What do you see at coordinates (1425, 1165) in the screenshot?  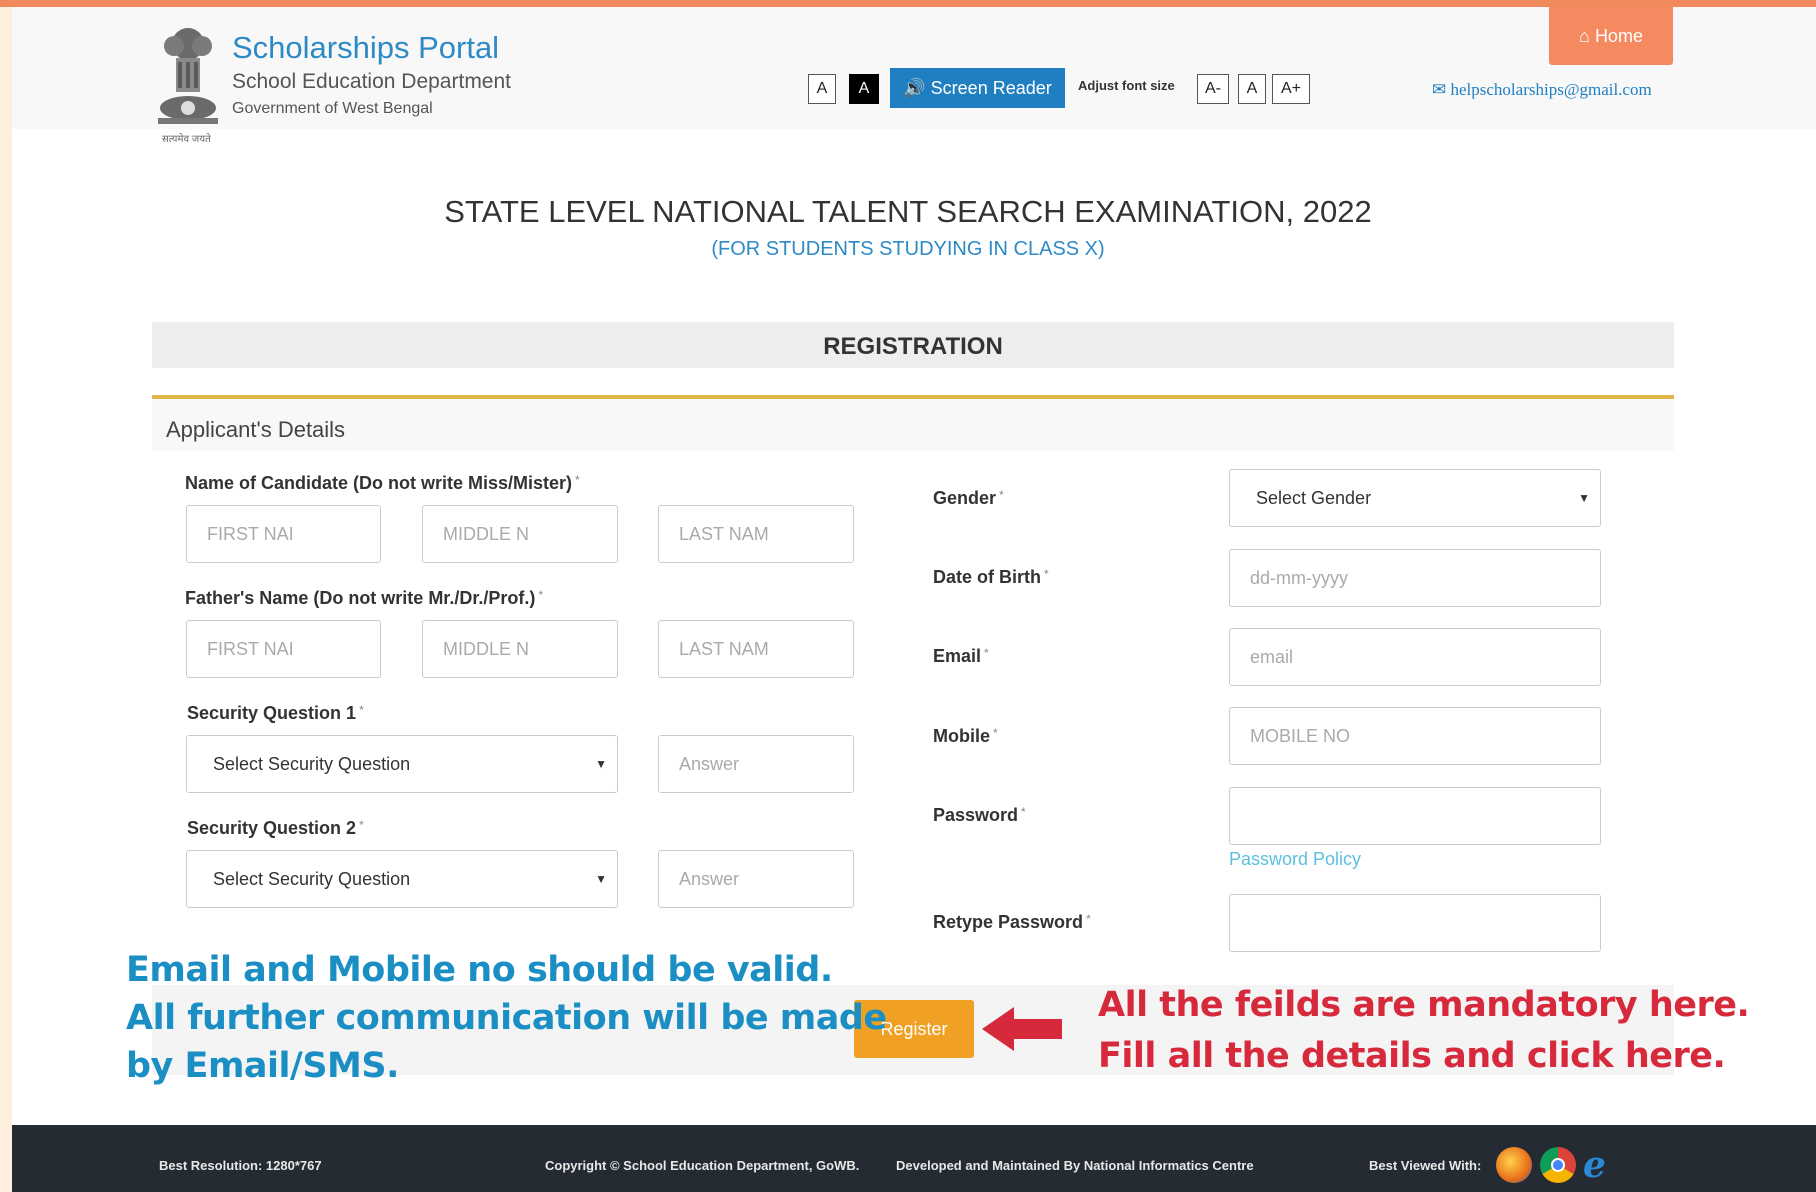 I see `best-viewed-text: Best Viewed With:` at bounding box center [1425, 1165].